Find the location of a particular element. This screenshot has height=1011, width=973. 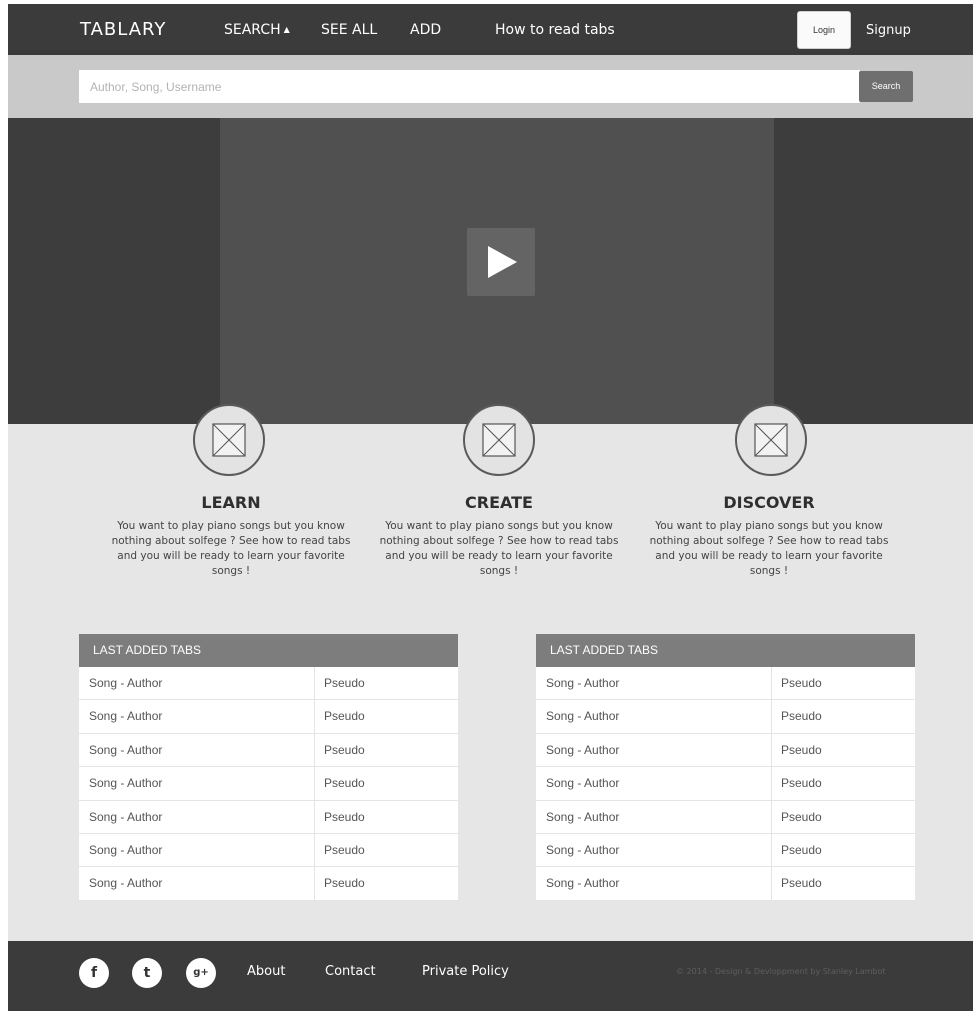

twitter-icon: t is located at coordinates (147, 973).